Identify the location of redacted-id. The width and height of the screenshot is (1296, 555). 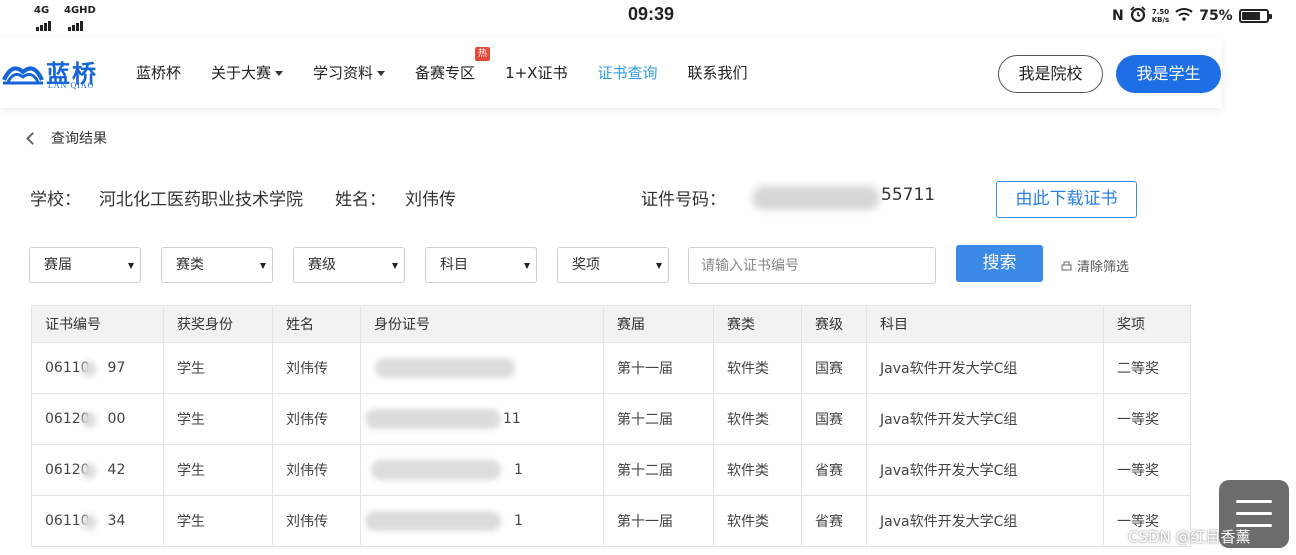
(816, 198).